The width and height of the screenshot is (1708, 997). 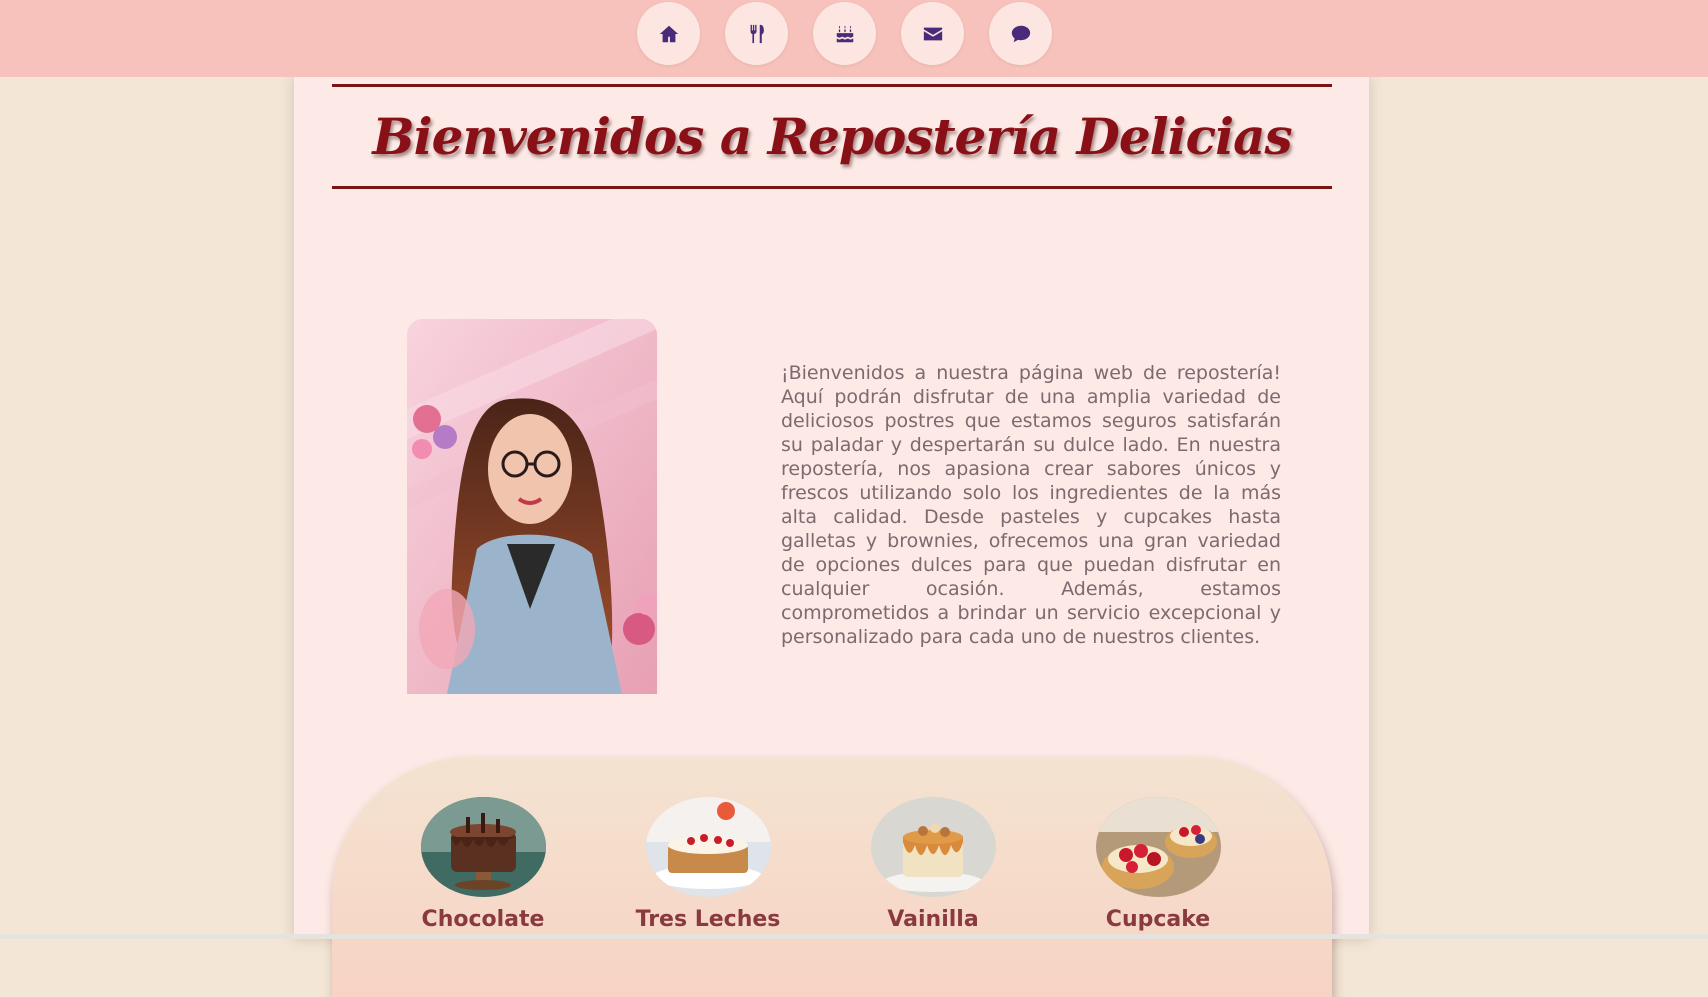 I want to click on title-divider-top, so click(x=832, y=85).